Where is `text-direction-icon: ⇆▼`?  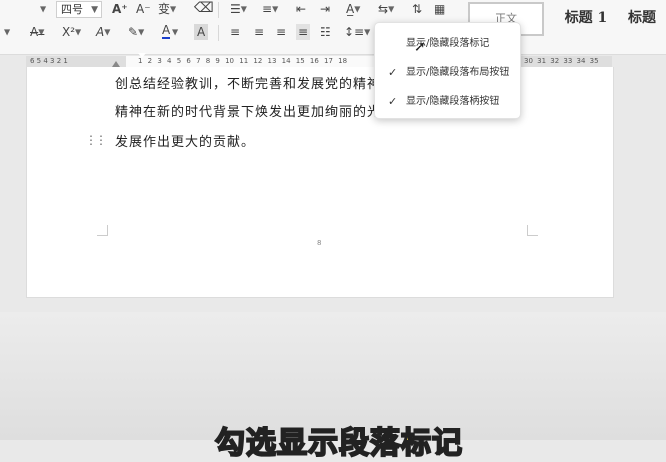 text-direction-icon: ⇆▼ is located at coordinates (386, 9).